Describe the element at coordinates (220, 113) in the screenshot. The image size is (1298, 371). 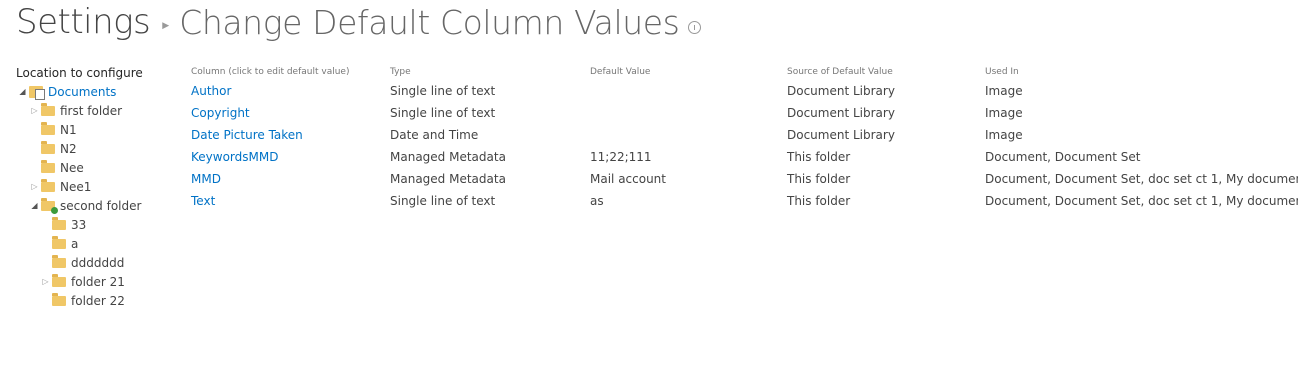
I see `column-name-link: Copyright` at that location.